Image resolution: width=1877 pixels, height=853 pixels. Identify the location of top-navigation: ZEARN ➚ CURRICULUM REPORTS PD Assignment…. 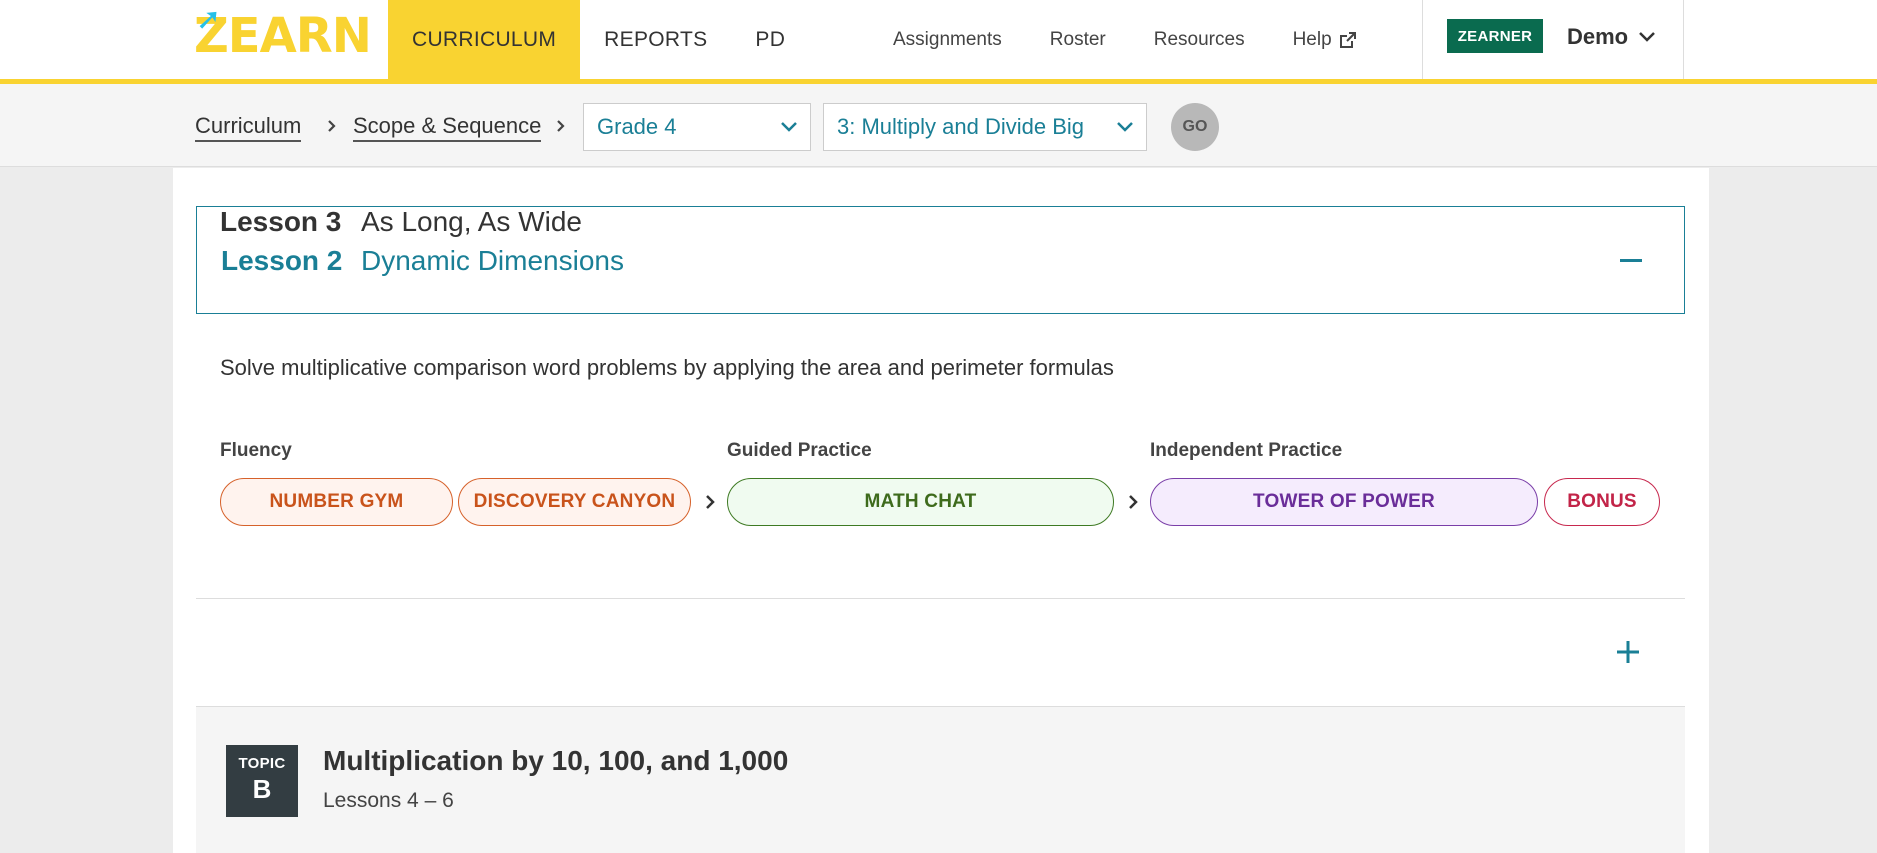
(938, 42).